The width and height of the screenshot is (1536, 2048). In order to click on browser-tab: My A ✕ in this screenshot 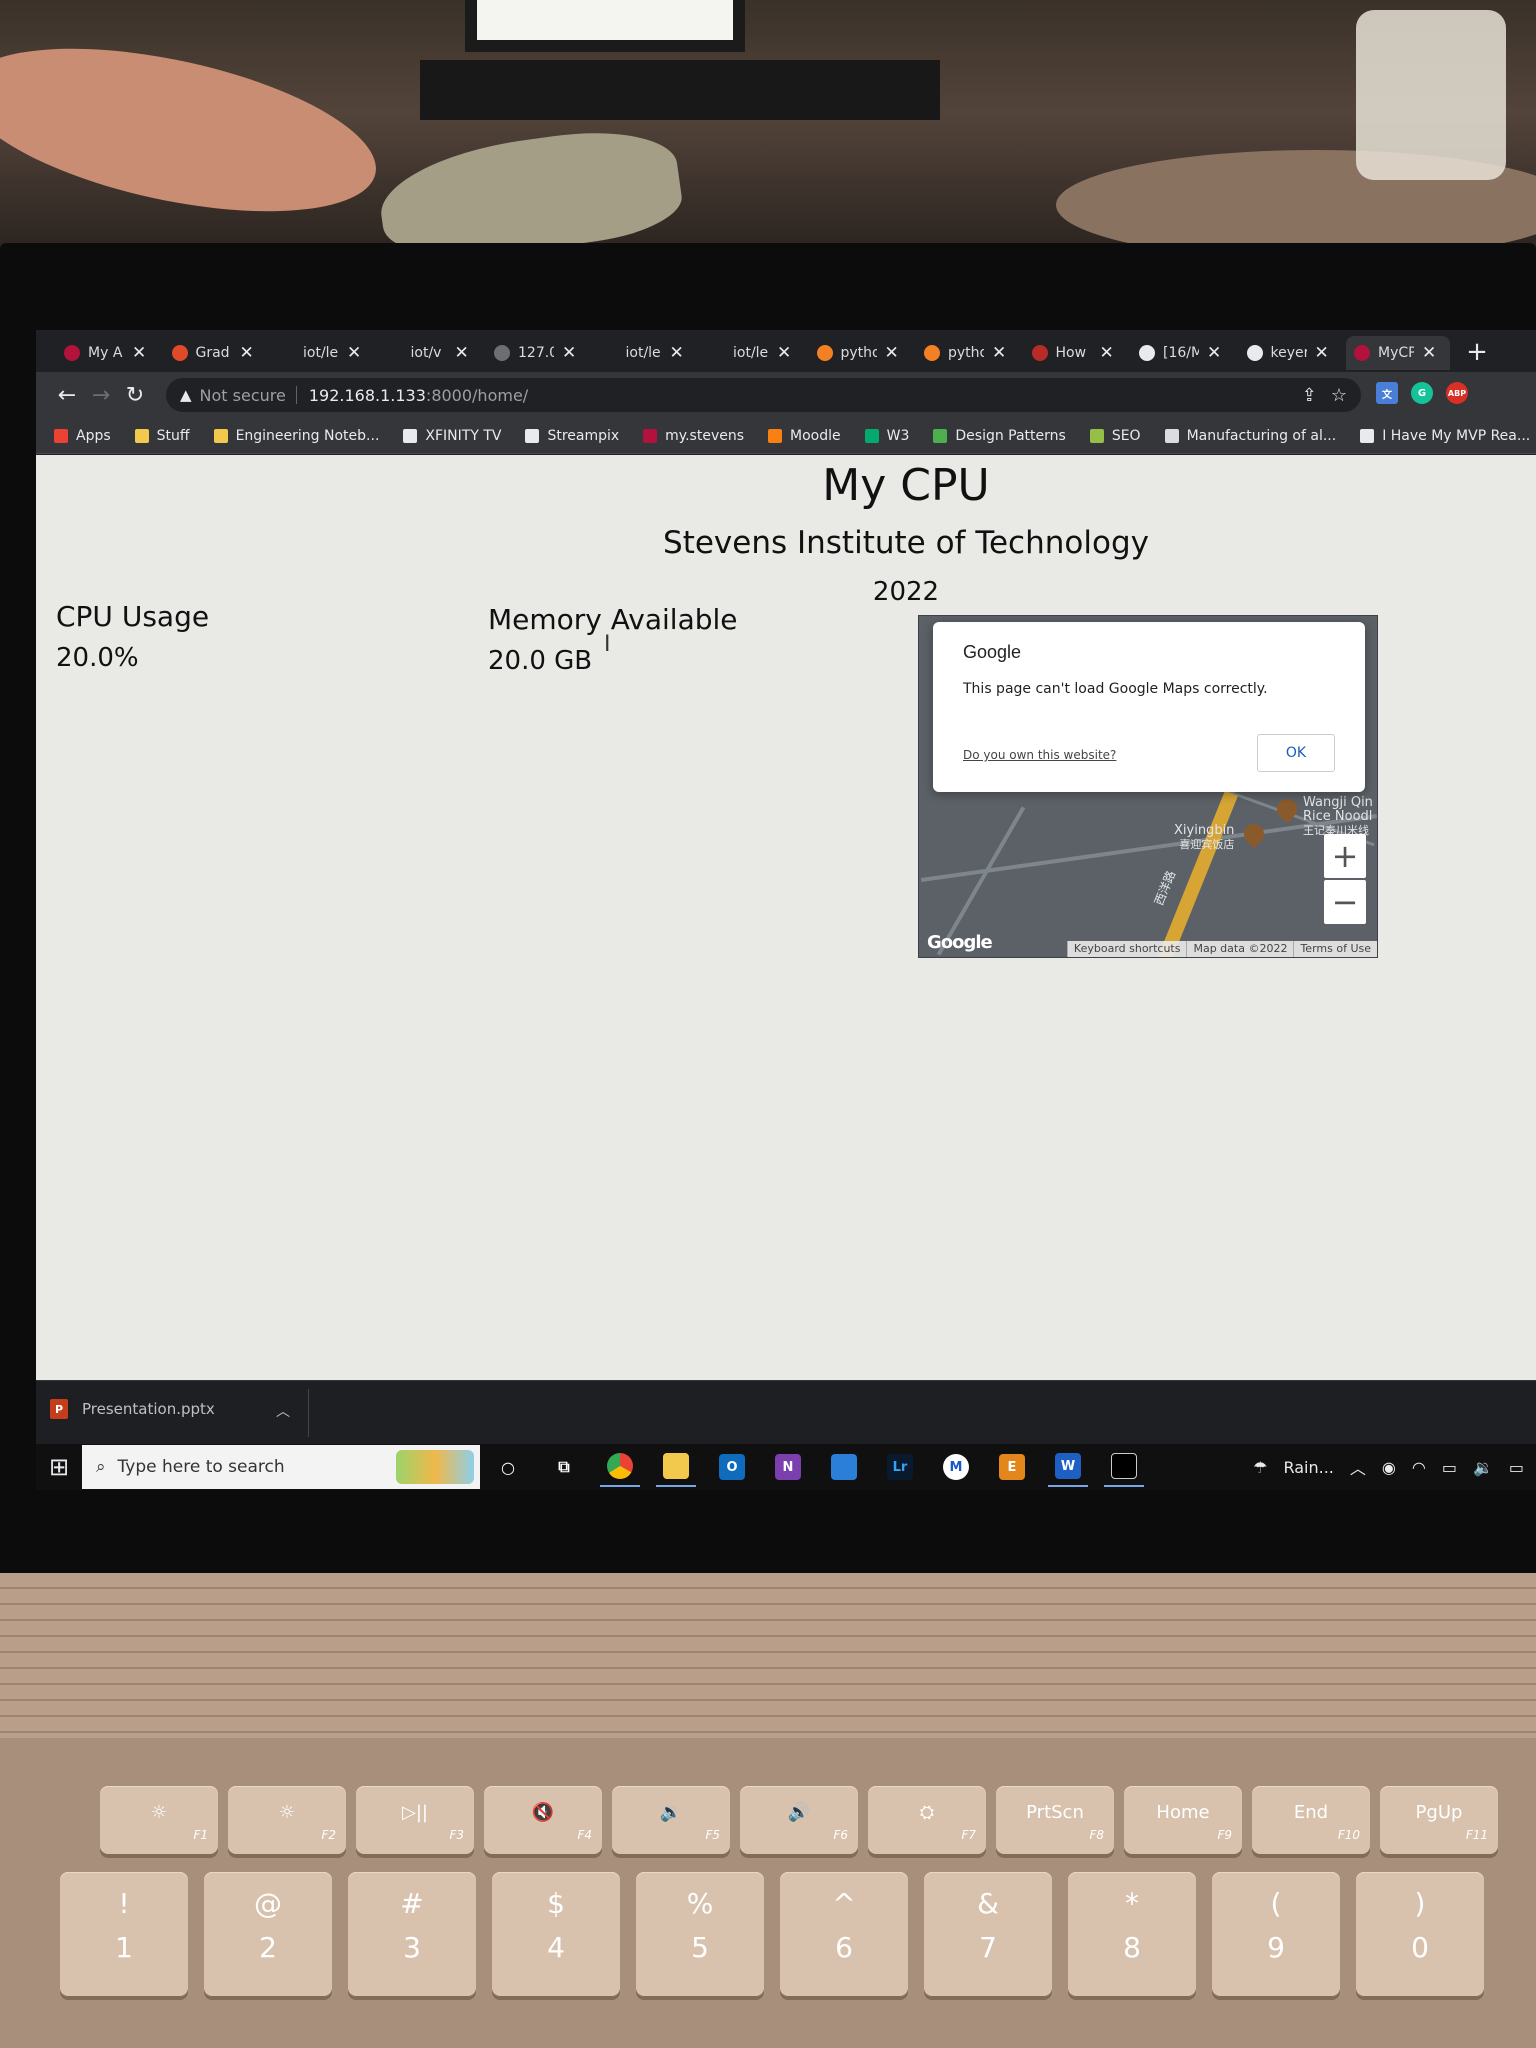, I will do `click(108, 353)`.